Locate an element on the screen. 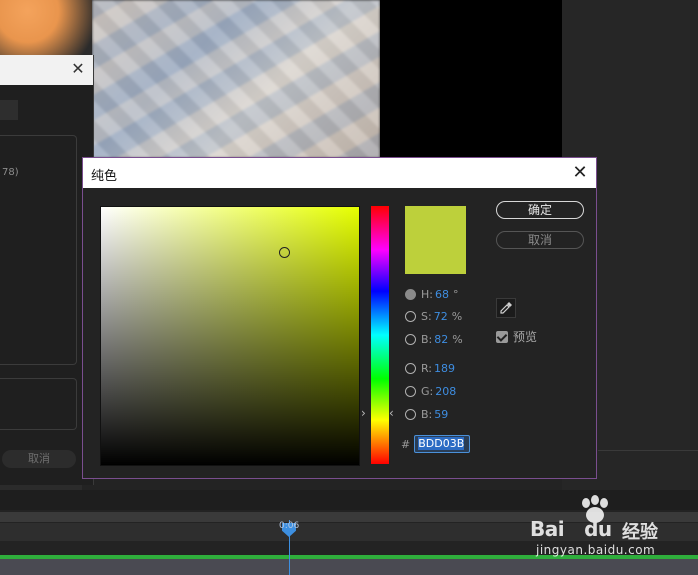 The height and width of the screenshot is (575, 698). playhead-time-label: 0:06 is located at coordinates (289, 526).